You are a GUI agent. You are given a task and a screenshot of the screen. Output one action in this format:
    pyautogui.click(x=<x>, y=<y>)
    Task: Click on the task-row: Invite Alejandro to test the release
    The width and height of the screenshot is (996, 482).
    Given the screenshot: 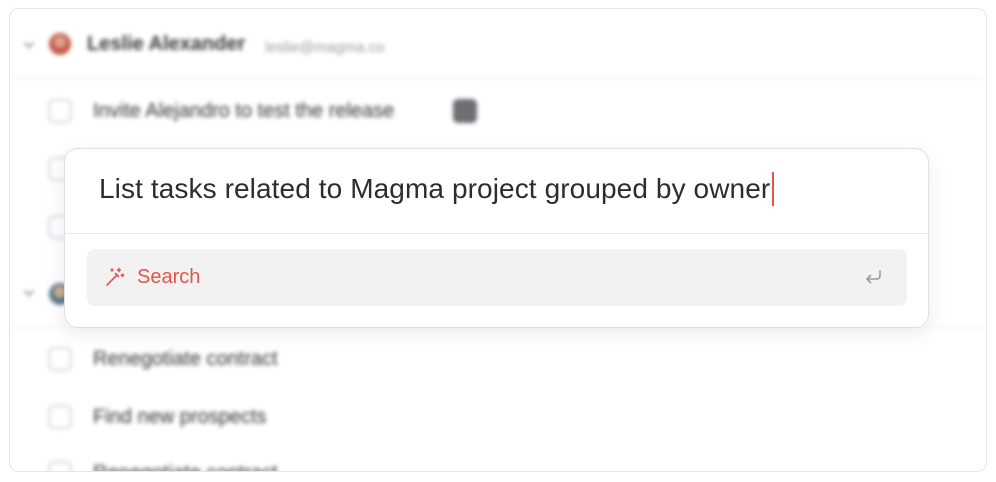 What is the action you would take?
    pyautogui.click(x=498, y=111)
    